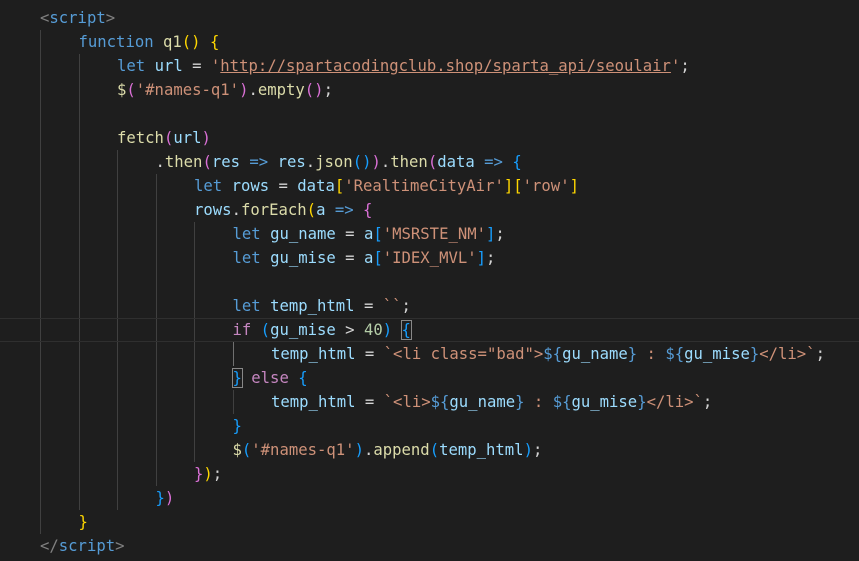 Image resolution: width=859 pixels, height=561 pixels. Describe the element at coordinates (208, 474) in the screenshot. I see `code-text: });` at that location.